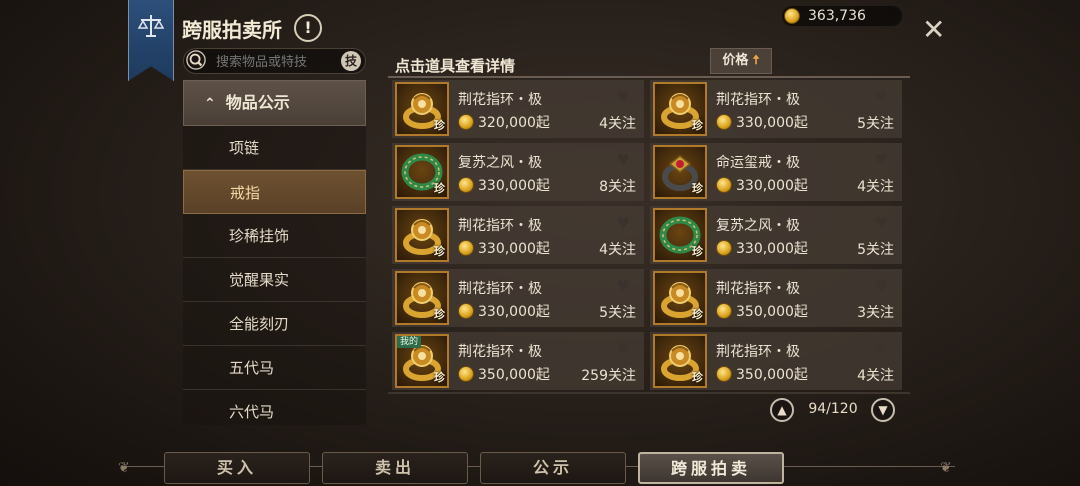 This screenshot has height=486, width=1080. What do you see at coordinates (837, 16) in the screenshot?
I see `gold-amount: 363,736` at bounding box center [837, 16].